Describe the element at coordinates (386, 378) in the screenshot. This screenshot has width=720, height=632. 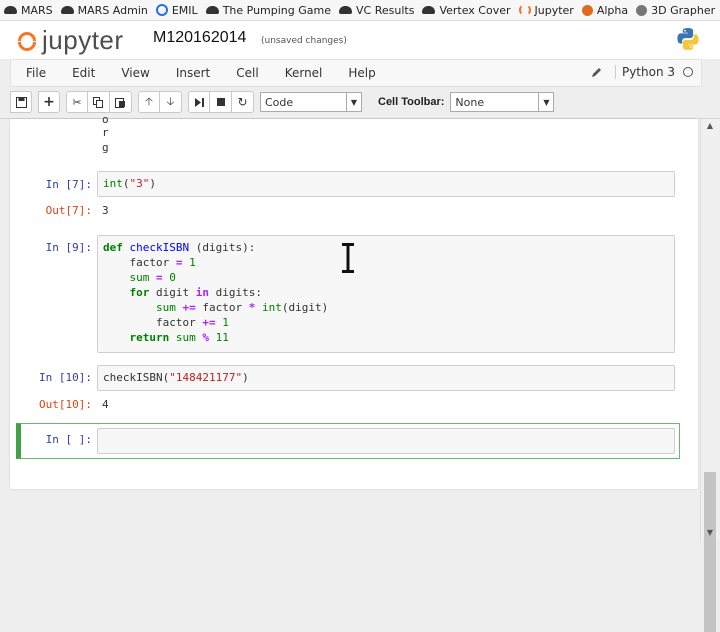
I see `code-input-cell-10: checkISBN("148421177")` at that location.